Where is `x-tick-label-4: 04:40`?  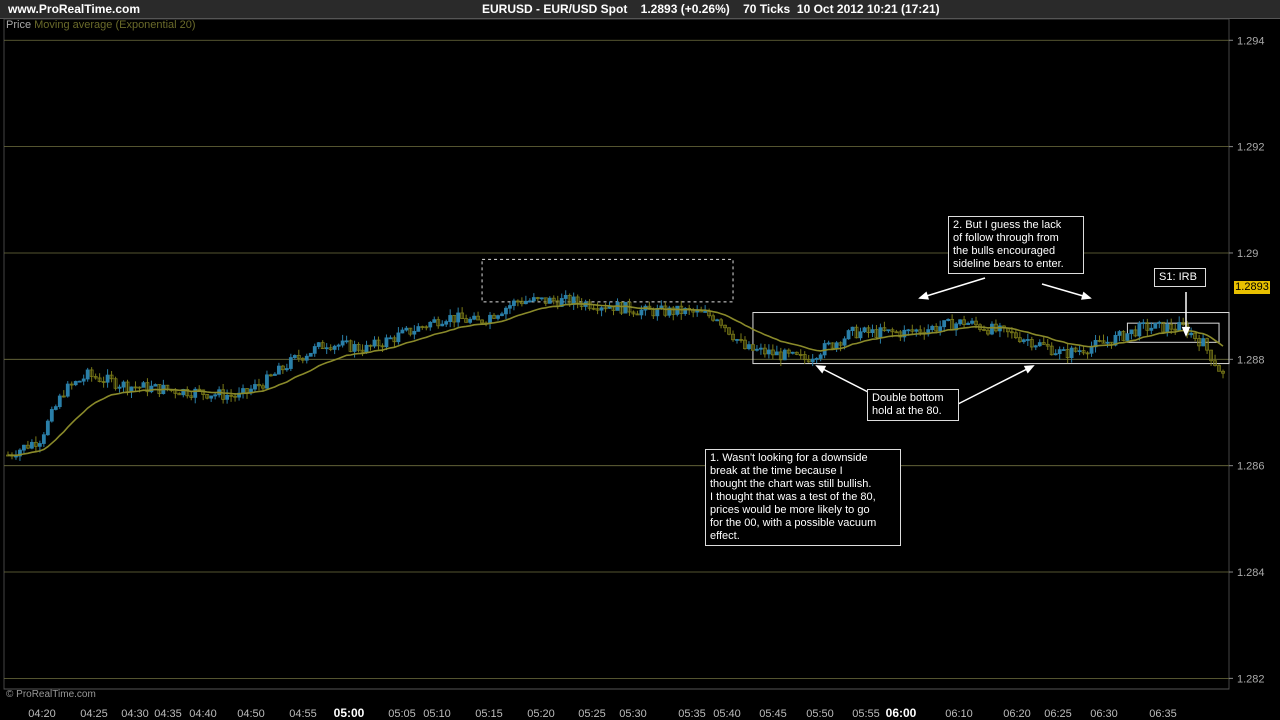 x-tick-label-4: 04:40 is located at coordinates (203, 714).